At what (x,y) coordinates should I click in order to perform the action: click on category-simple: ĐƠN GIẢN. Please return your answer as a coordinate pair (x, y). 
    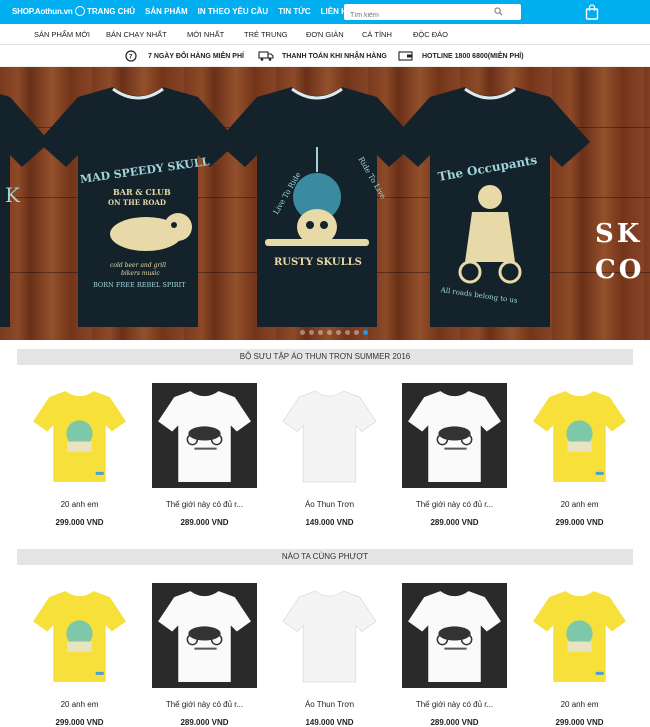
    Looking at the image, I should click on (325, 34).